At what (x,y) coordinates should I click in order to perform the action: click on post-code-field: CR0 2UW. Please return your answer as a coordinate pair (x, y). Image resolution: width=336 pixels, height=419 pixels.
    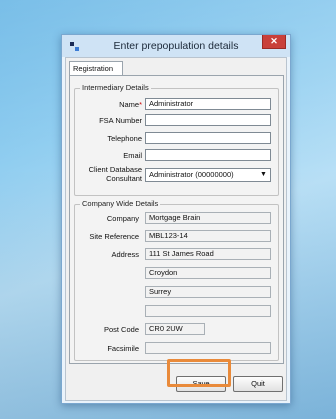
    Looking at the image, I should click on (175, 329).